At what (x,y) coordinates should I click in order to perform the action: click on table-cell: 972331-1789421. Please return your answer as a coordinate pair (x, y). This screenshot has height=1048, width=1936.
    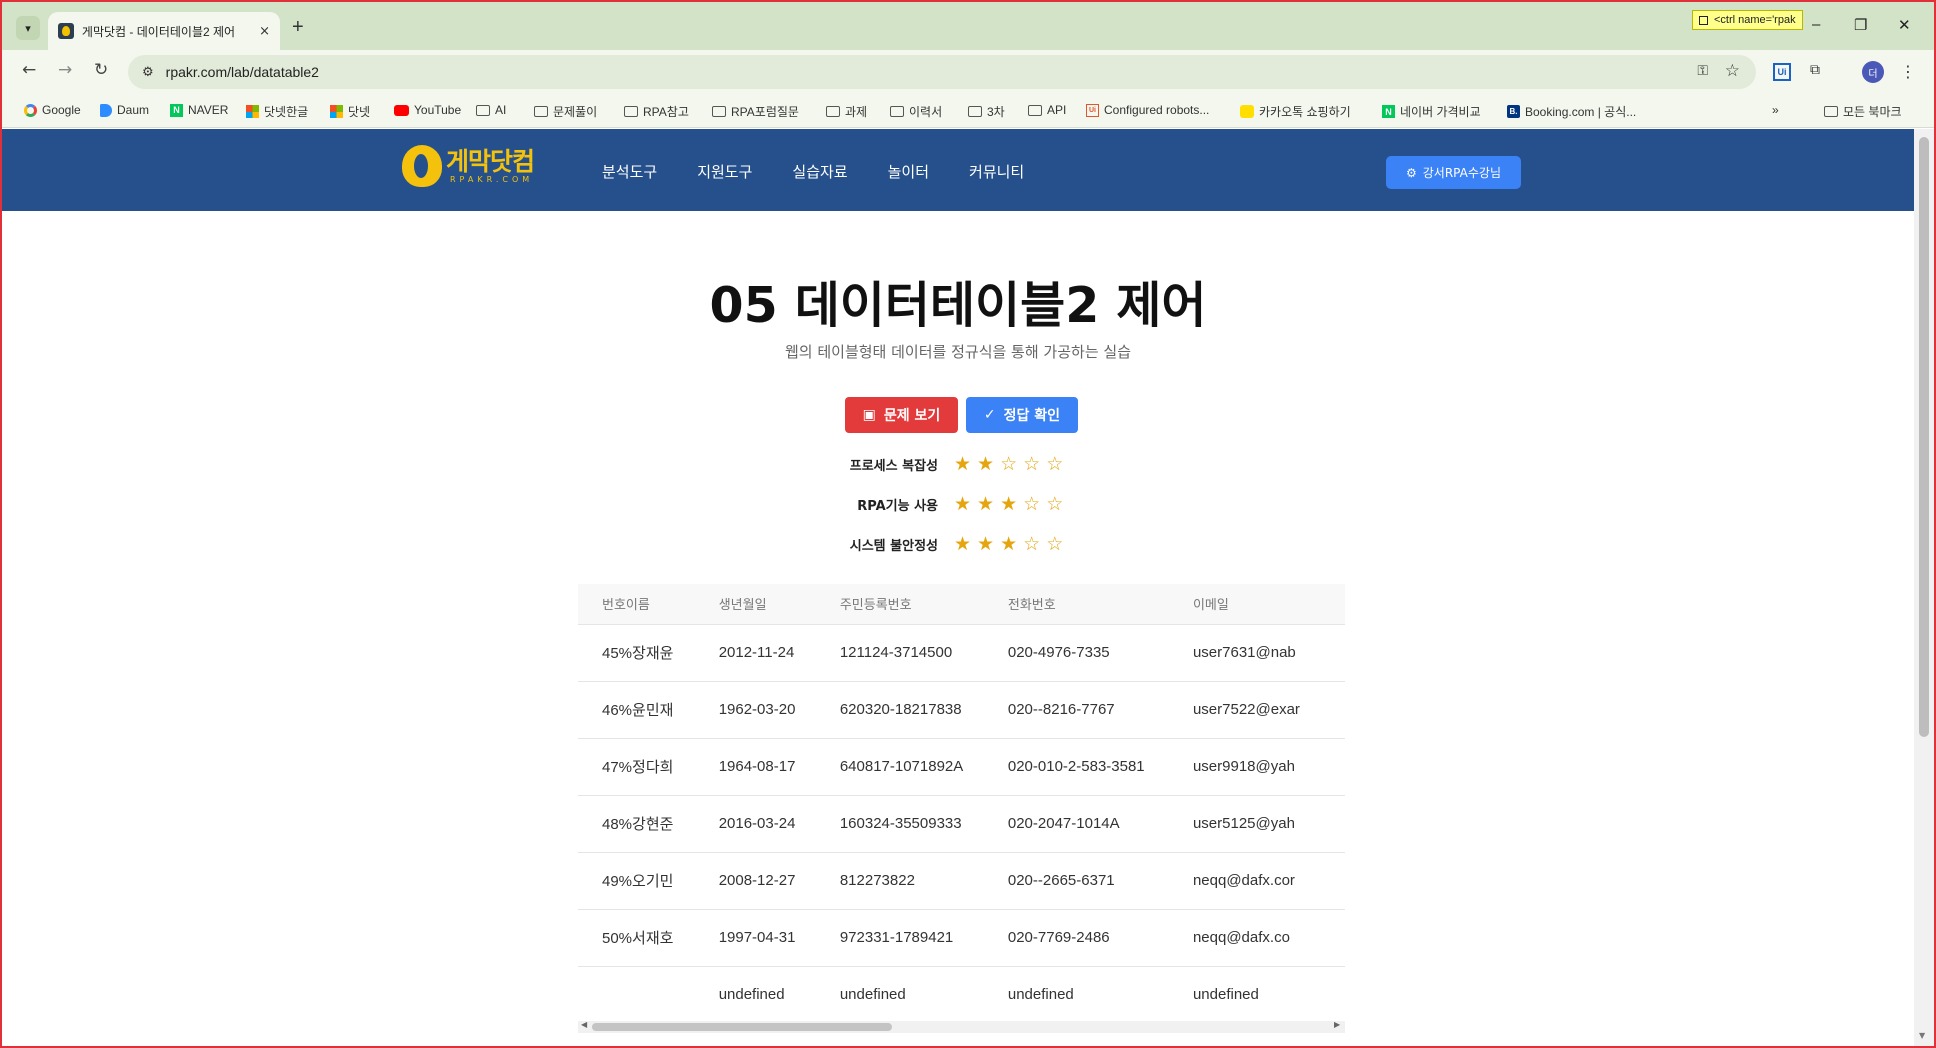
    Looking at the image, I should click on (899, 938).